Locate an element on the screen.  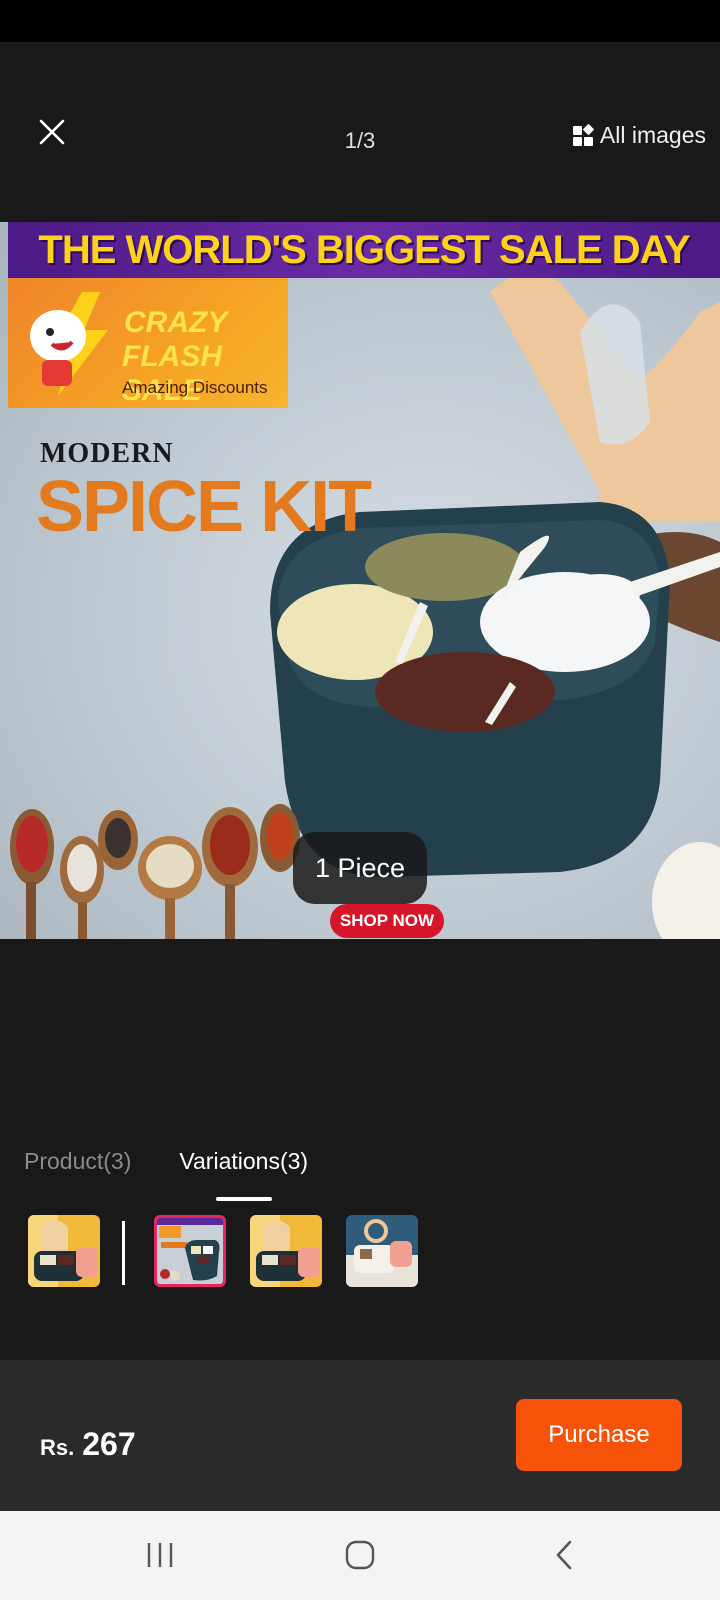
gallery-tabs: Product(3) Variations(3) is located at coordinates (166, 1174).